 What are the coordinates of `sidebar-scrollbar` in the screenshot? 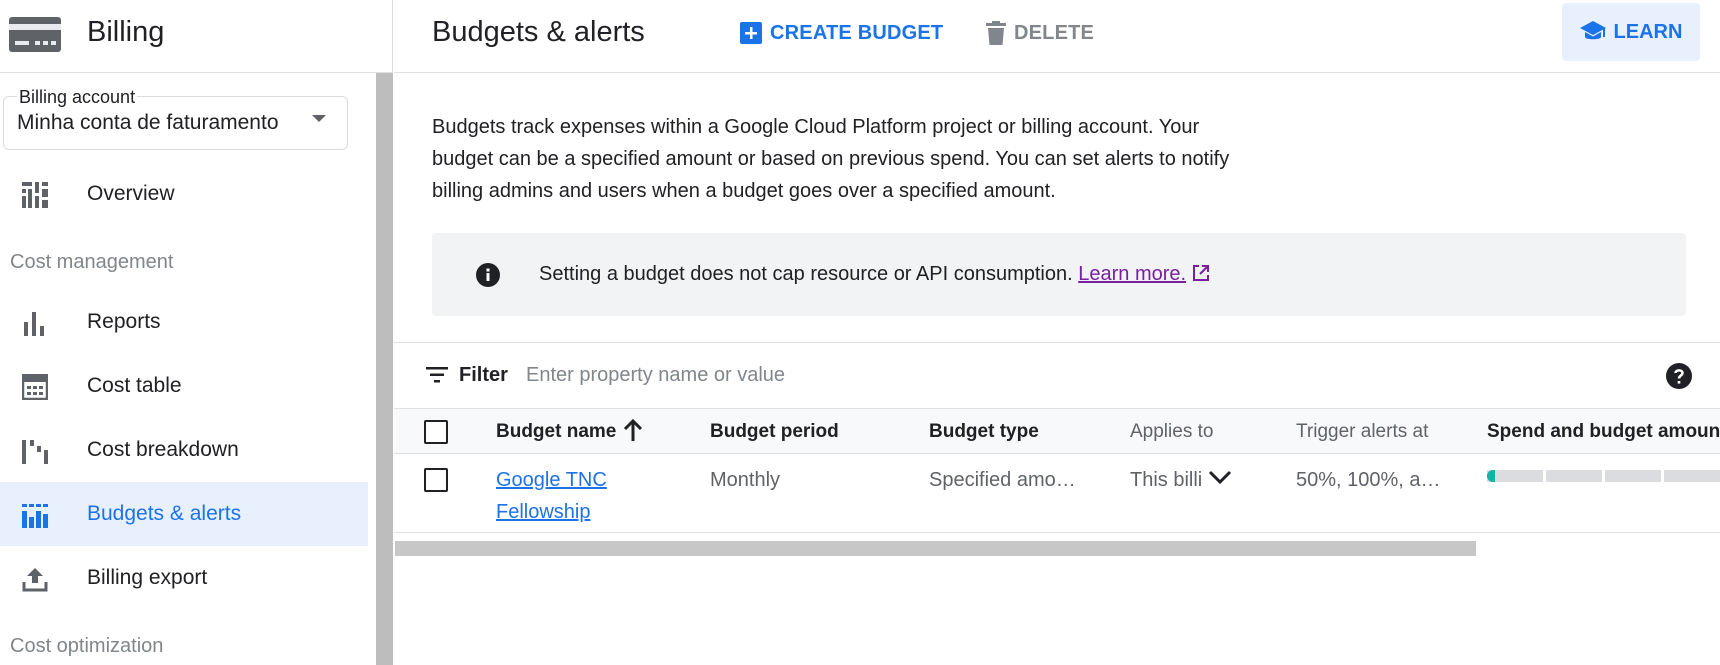 It's located at (384, 369).